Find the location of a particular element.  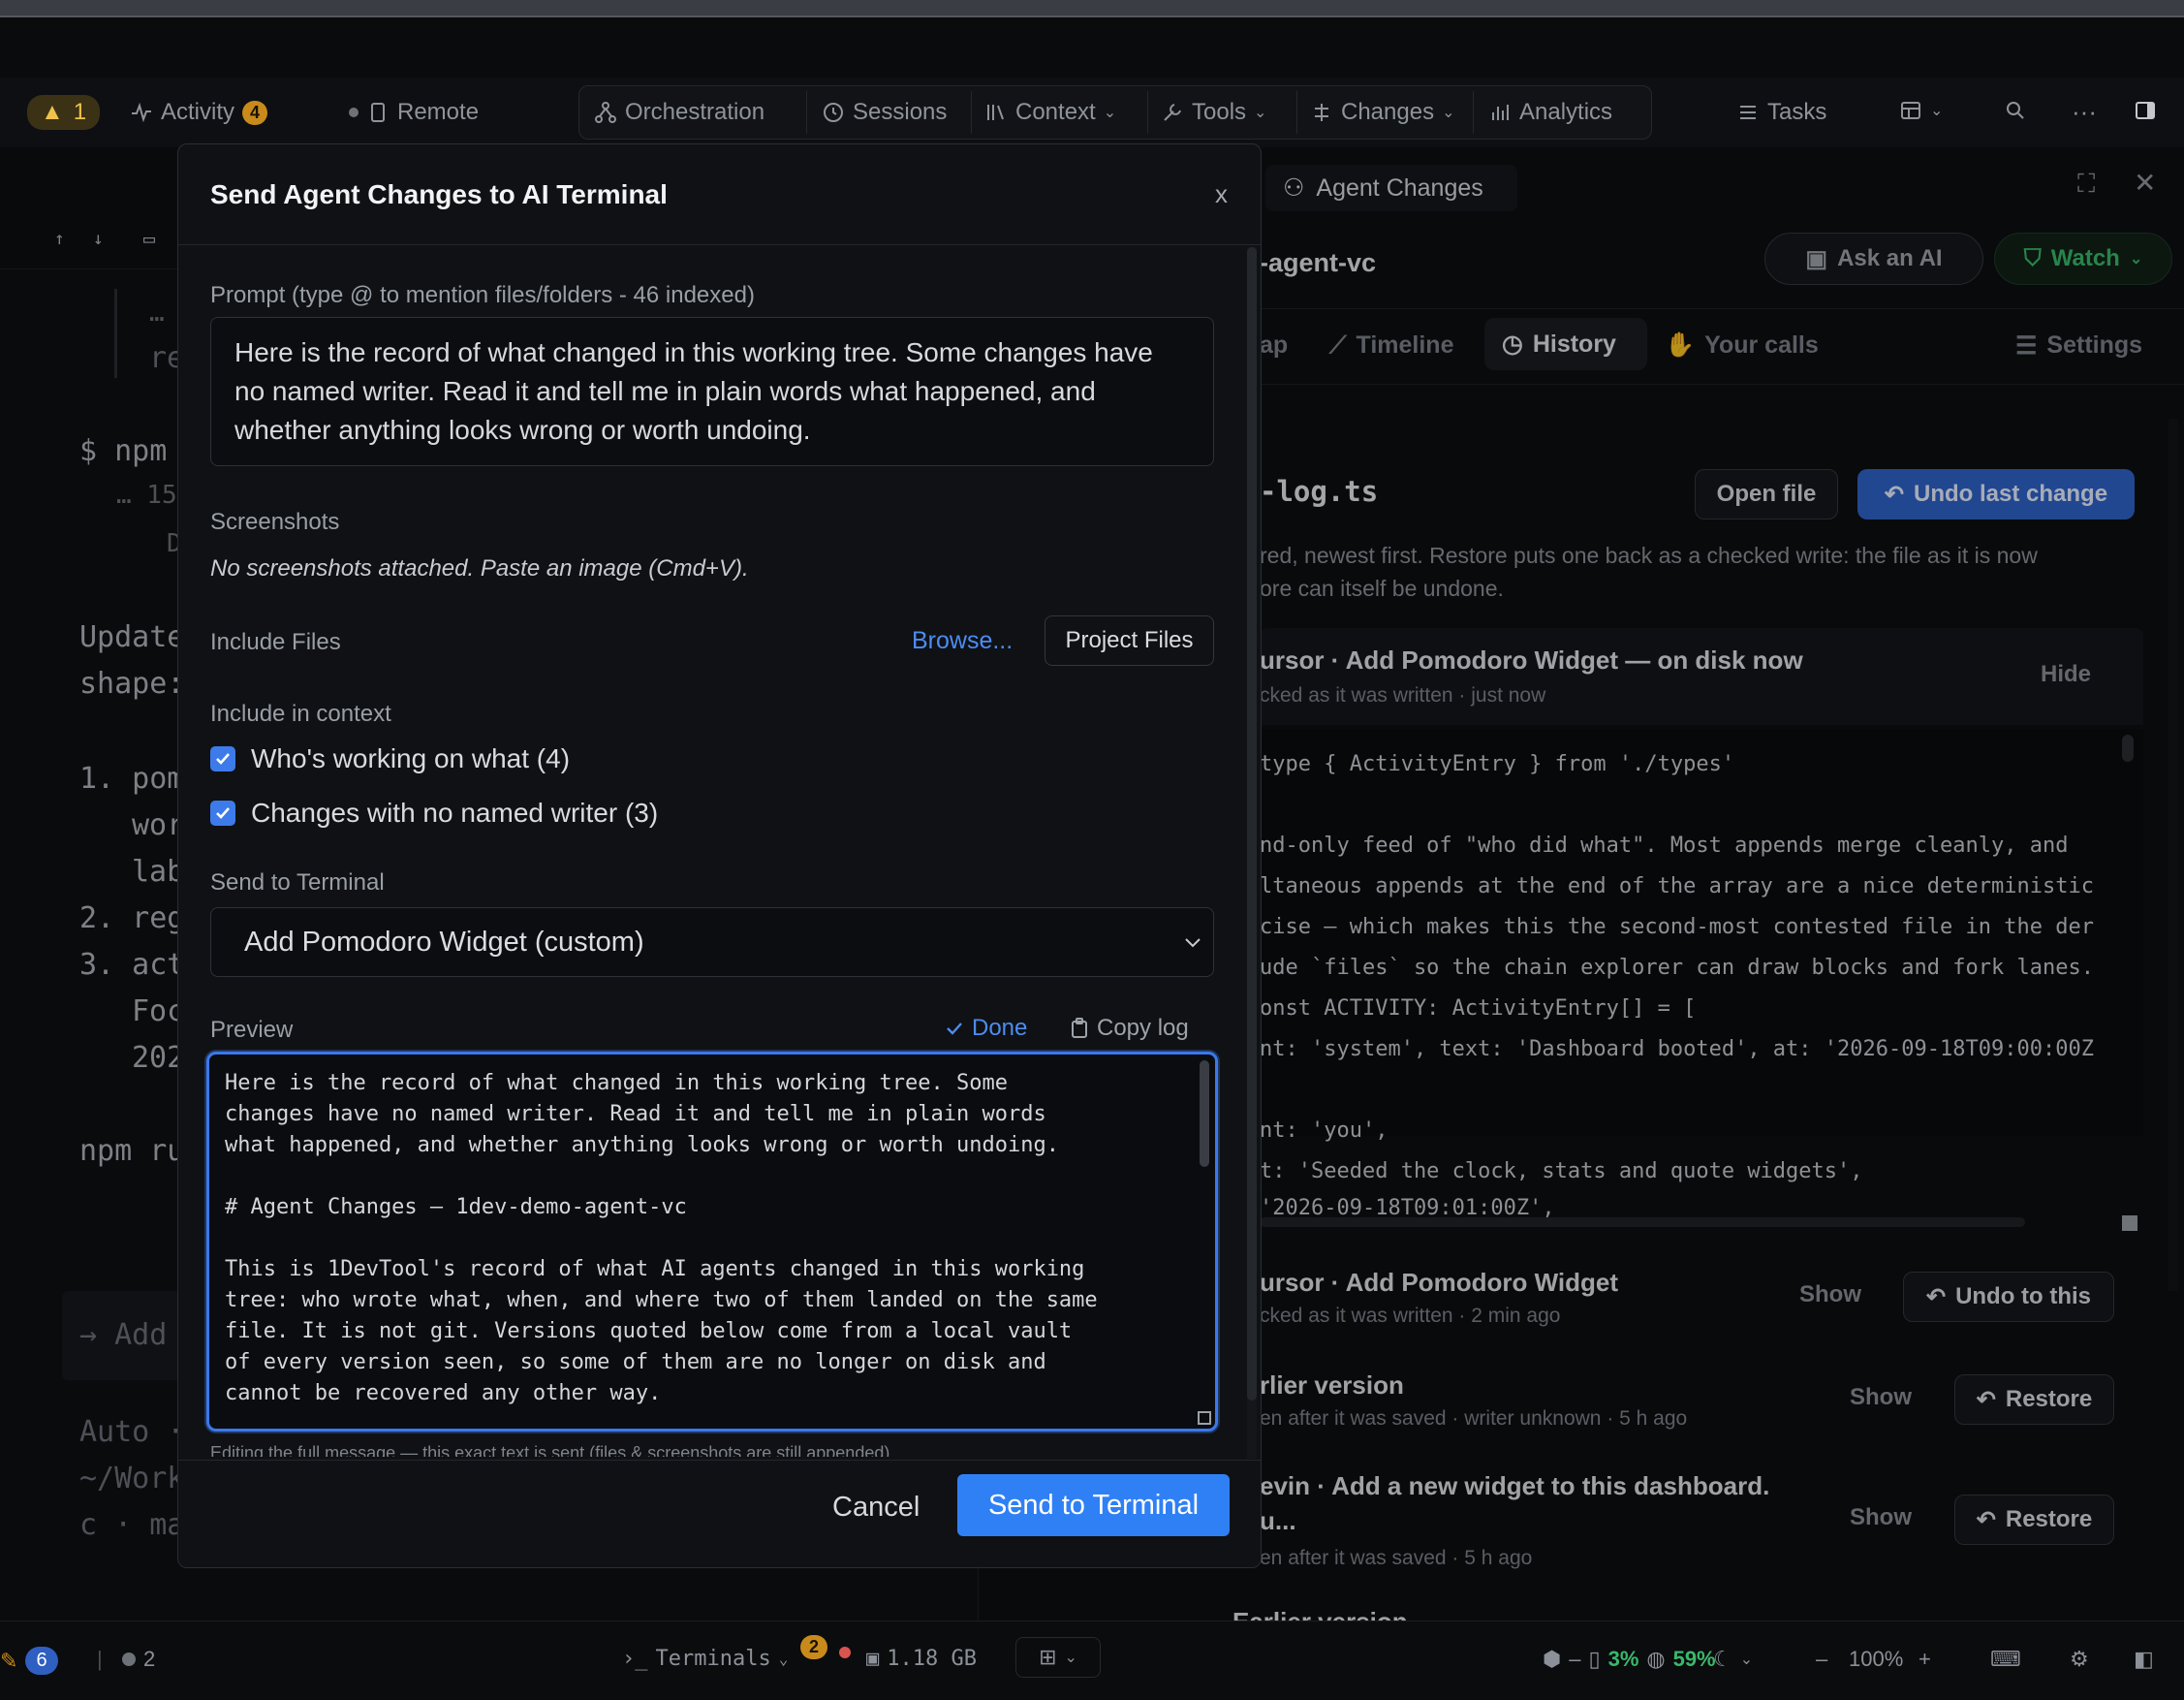

tab-history: ◷ History is located at coordinates (1566, 344).